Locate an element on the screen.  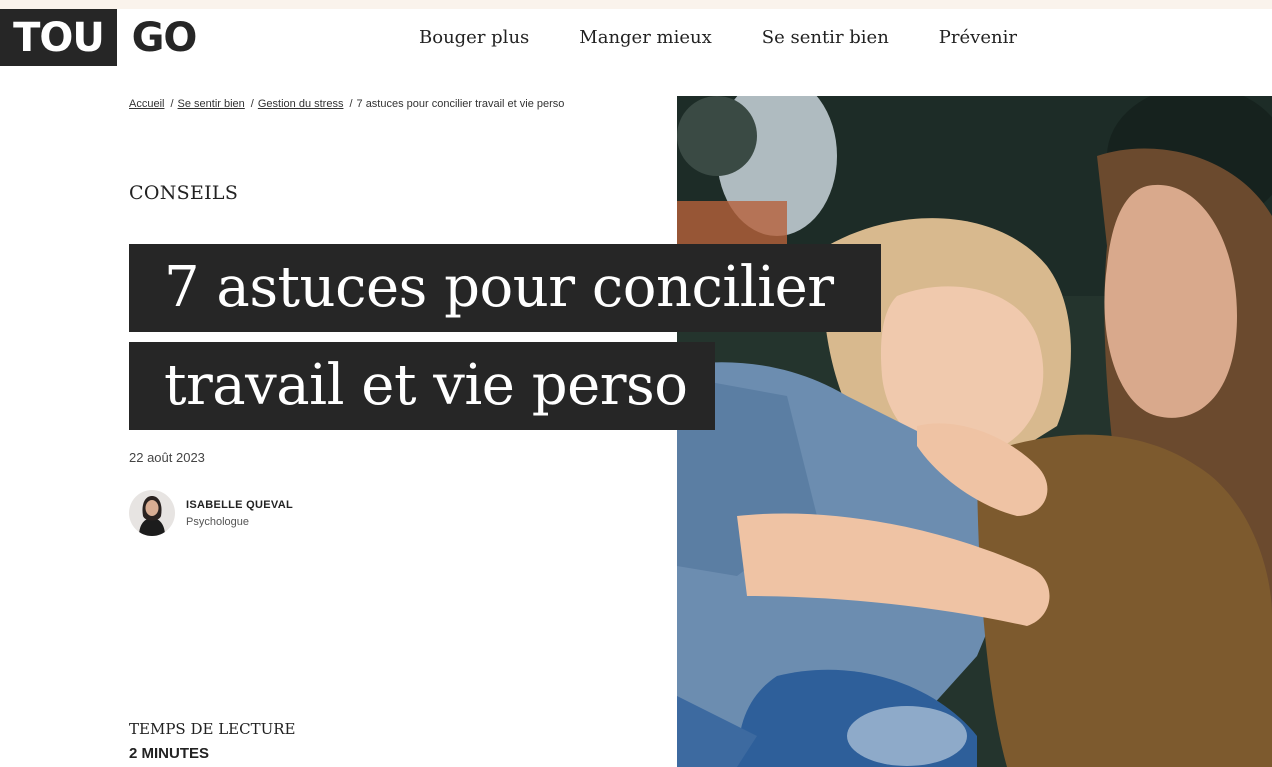
logo-part-tou: TOU is located at coordinates (58, 37).